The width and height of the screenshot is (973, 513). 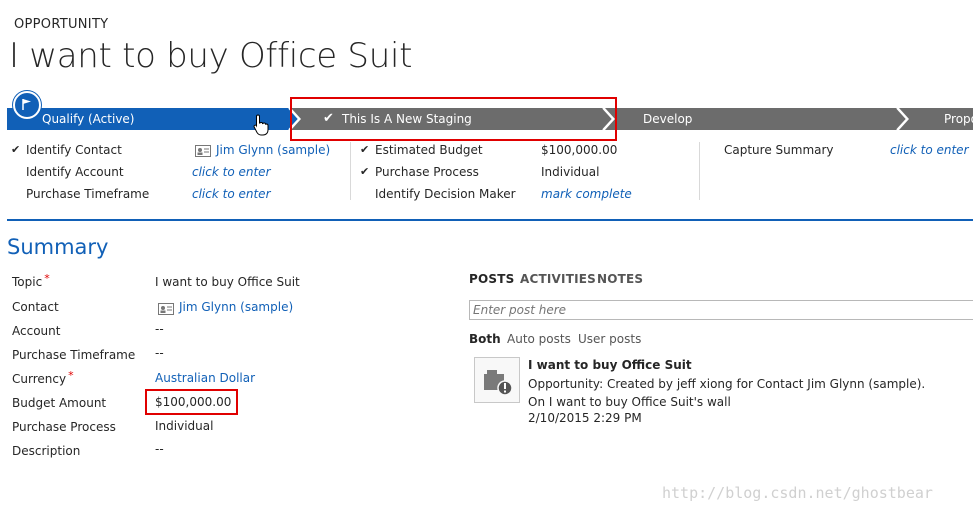 What do you see at coordinates (958, 119) in the screenshot?
I see `stage-propose: Propo` at bounding box center [958, 119].